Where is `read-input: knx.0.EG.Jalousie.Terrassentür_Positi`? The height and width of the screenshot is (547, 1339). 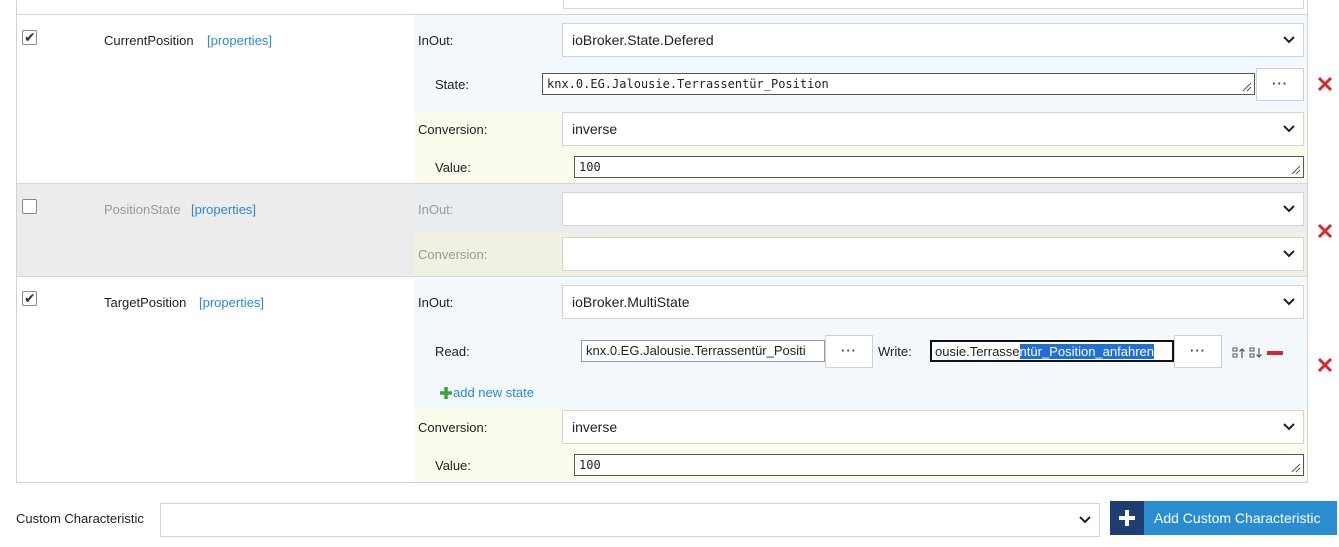
read-input: knx.0.EG.Jalousie.Terrassentür_Positi is located at coordinates (703, 351).